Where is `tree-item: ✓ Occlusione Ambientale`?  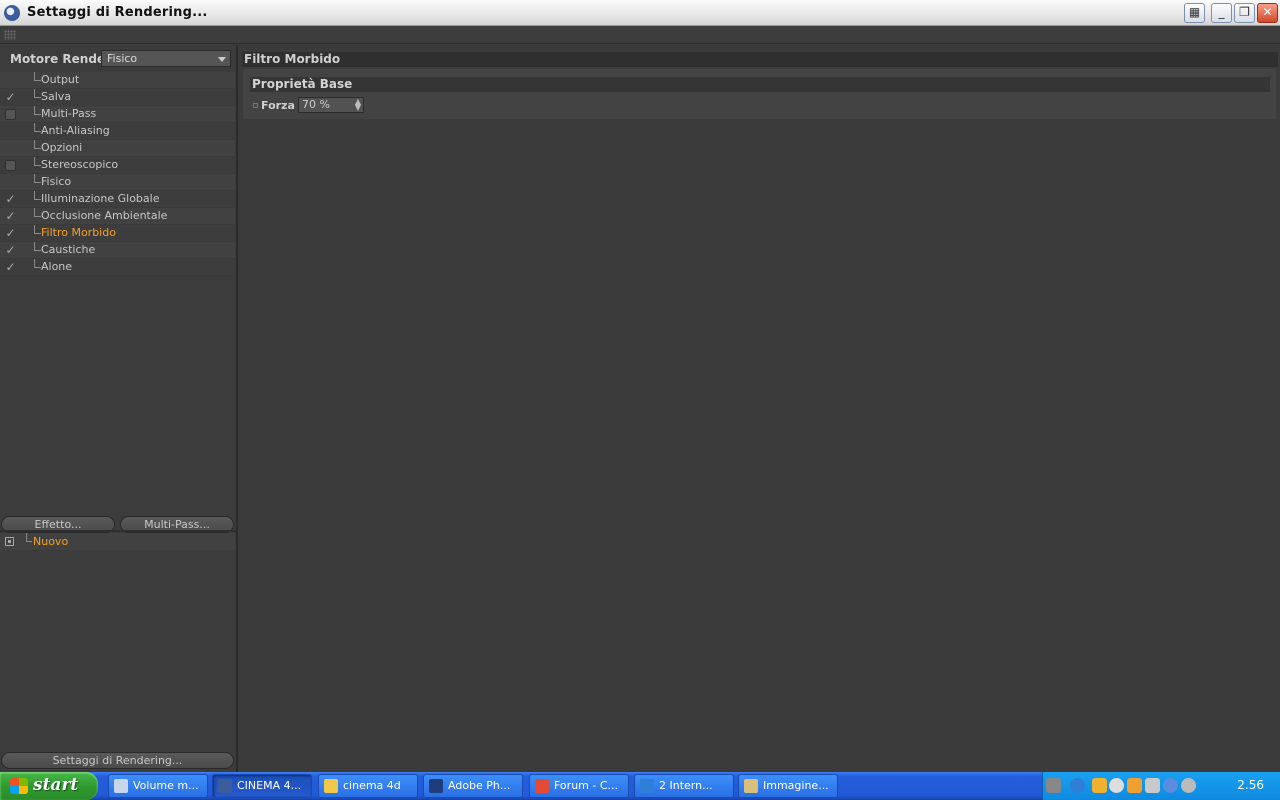
tree-item: ✓ Occlusione Ambientale is located at coordinates (117, 216).